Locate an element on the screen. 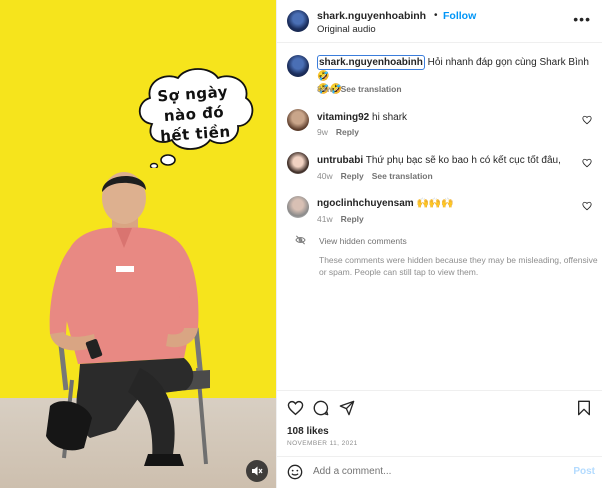 This screenshot has height=488, width=602. follow-button: Follow is located at coordinates (459, 16).